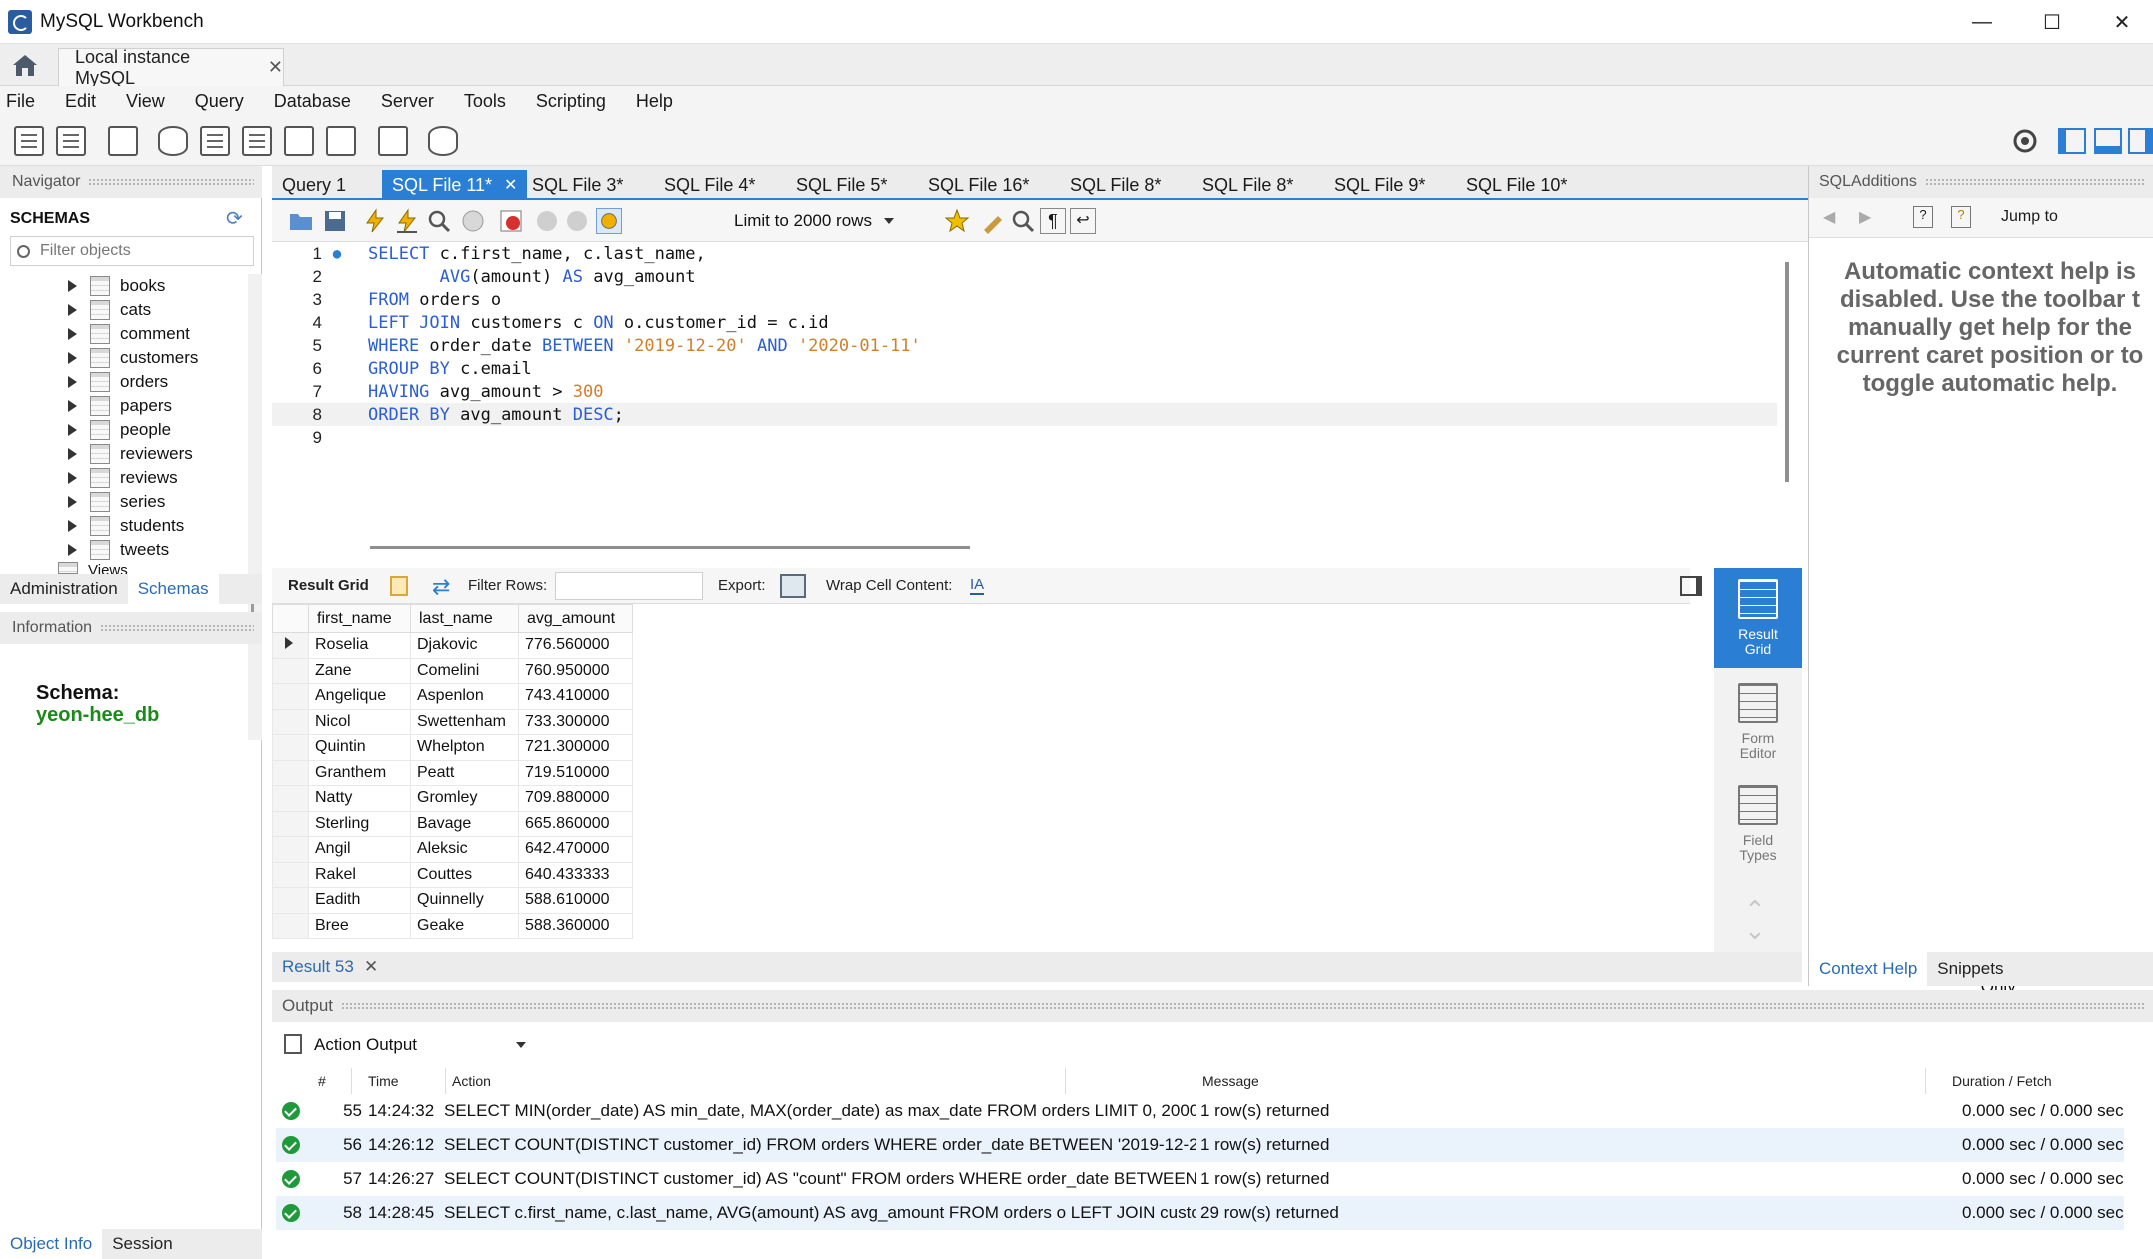 Image resolution: width=2153 pixels, height=1259 pixels. I want to click on tree-item-customers: customers, so click(124, 358).